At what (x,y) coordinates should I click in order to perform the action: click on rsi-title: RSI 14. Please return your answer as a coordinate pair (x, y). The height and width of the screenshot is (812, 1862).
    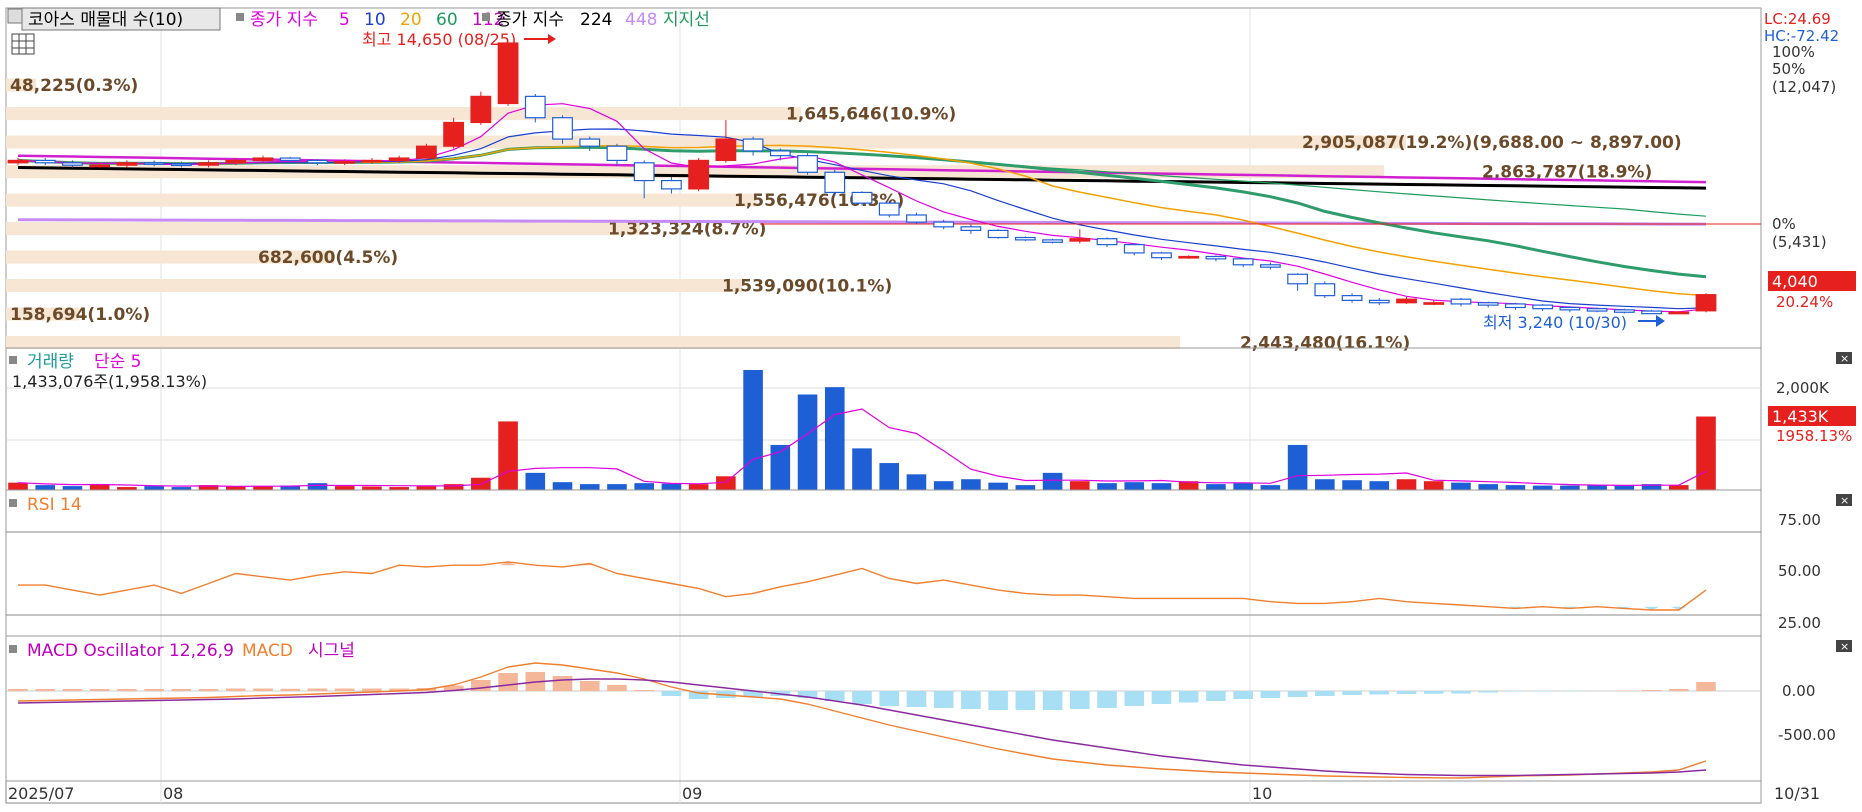
    Looking at the image, I should click on (54, 505).